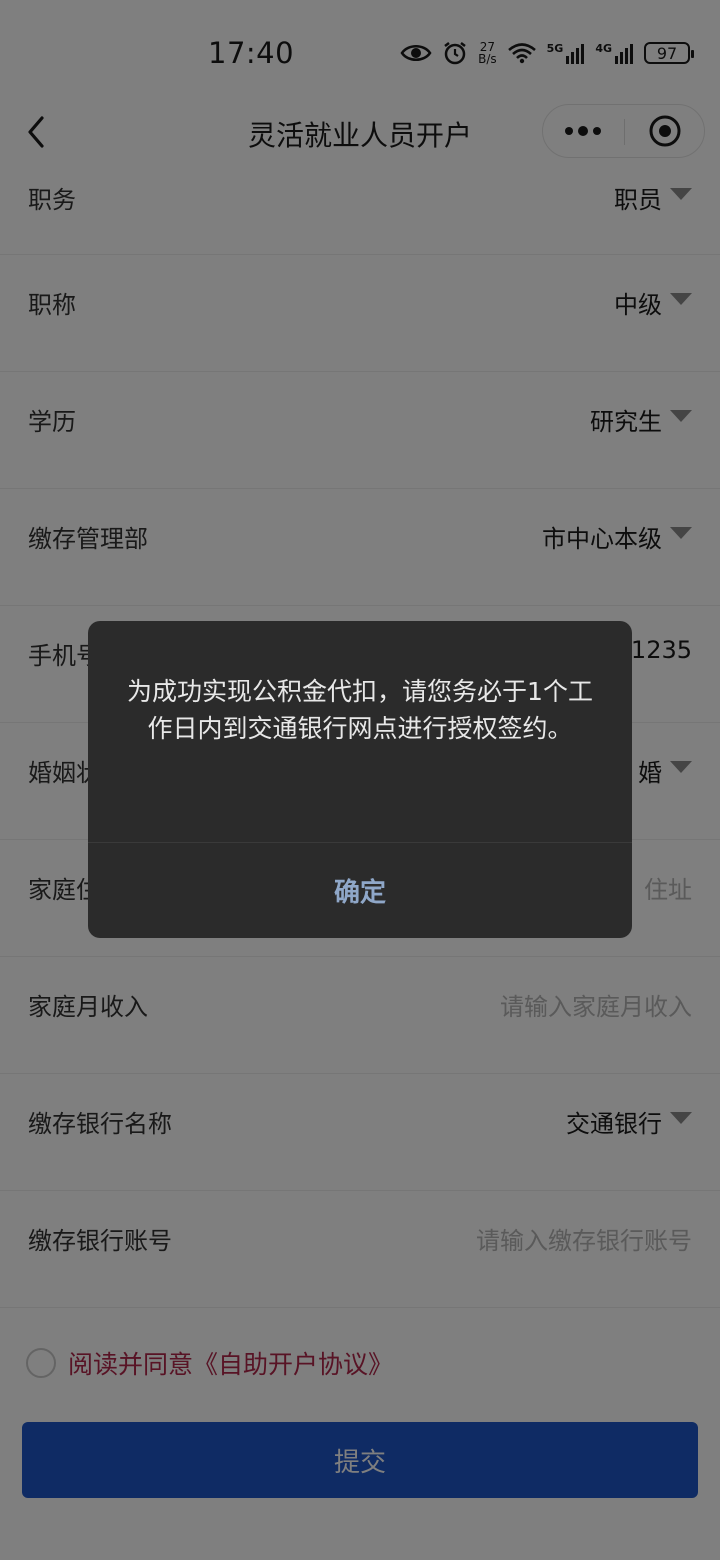 This screenshot has width=720, height=1560. Describe the element at coordinates (360, 710) in the screenshot. I see `dialog-message: 为成功实现公积金代扣，请您务必于1个工作日内到交通银行网点进行授权签约。` at that location.